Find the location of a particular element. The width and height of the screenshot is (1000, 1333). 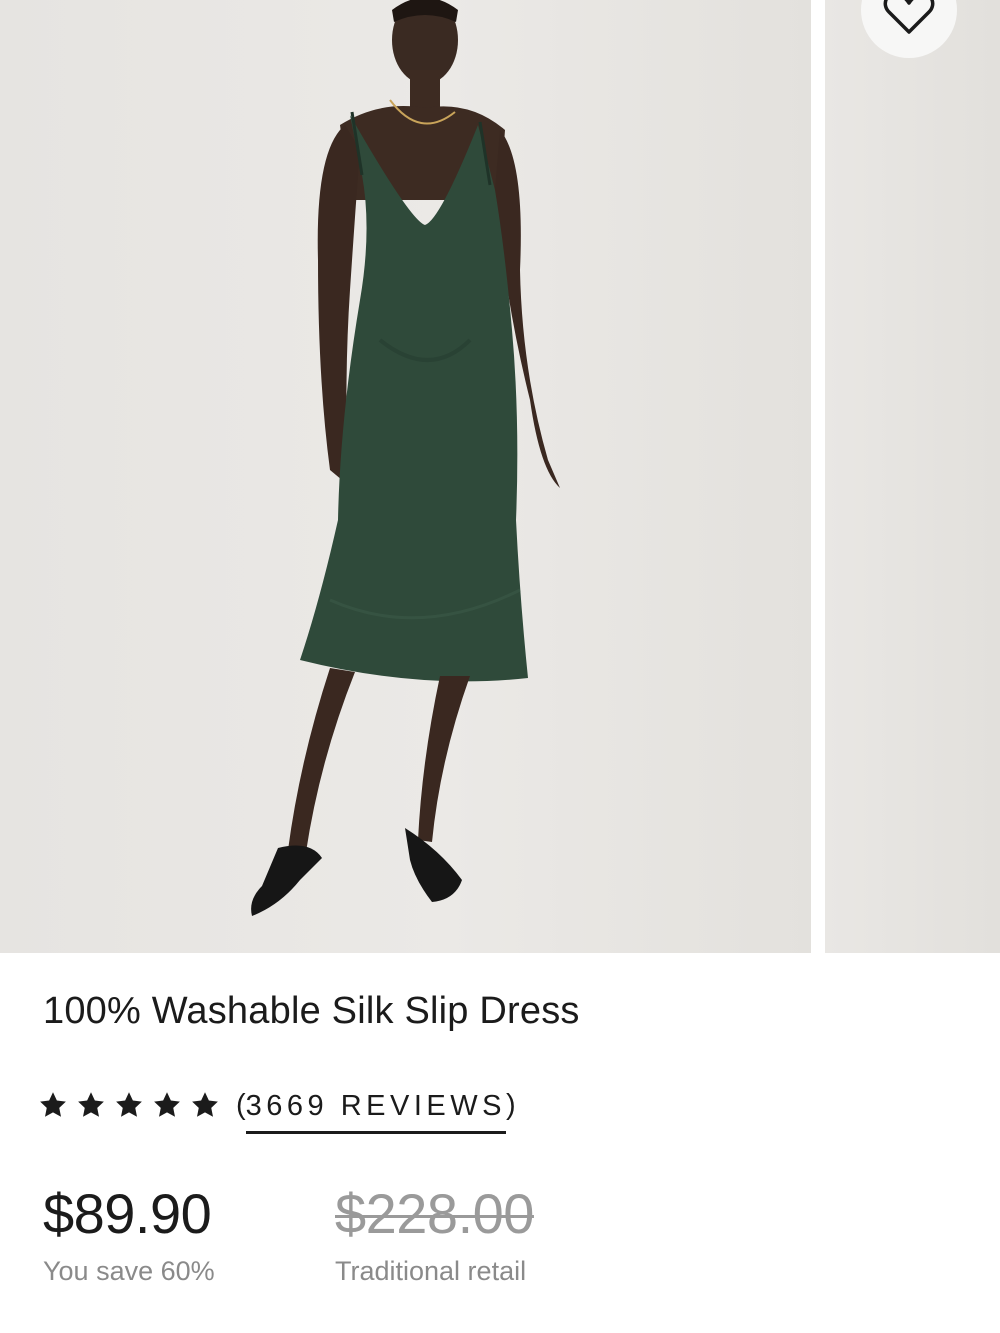

star-rating is located at coordinates (129, 1105).